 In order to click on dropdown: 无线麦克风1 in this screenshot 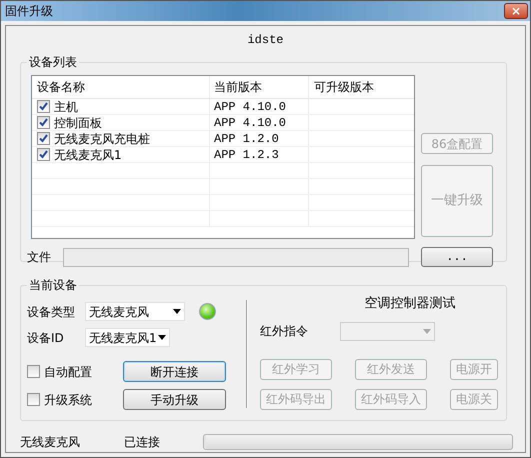, I will do `click(127, 337)`.